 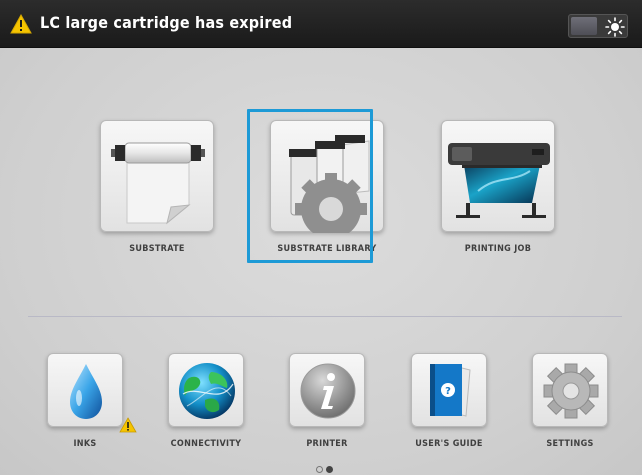 I want to click on printer-tile, so click(x=327, y=390).